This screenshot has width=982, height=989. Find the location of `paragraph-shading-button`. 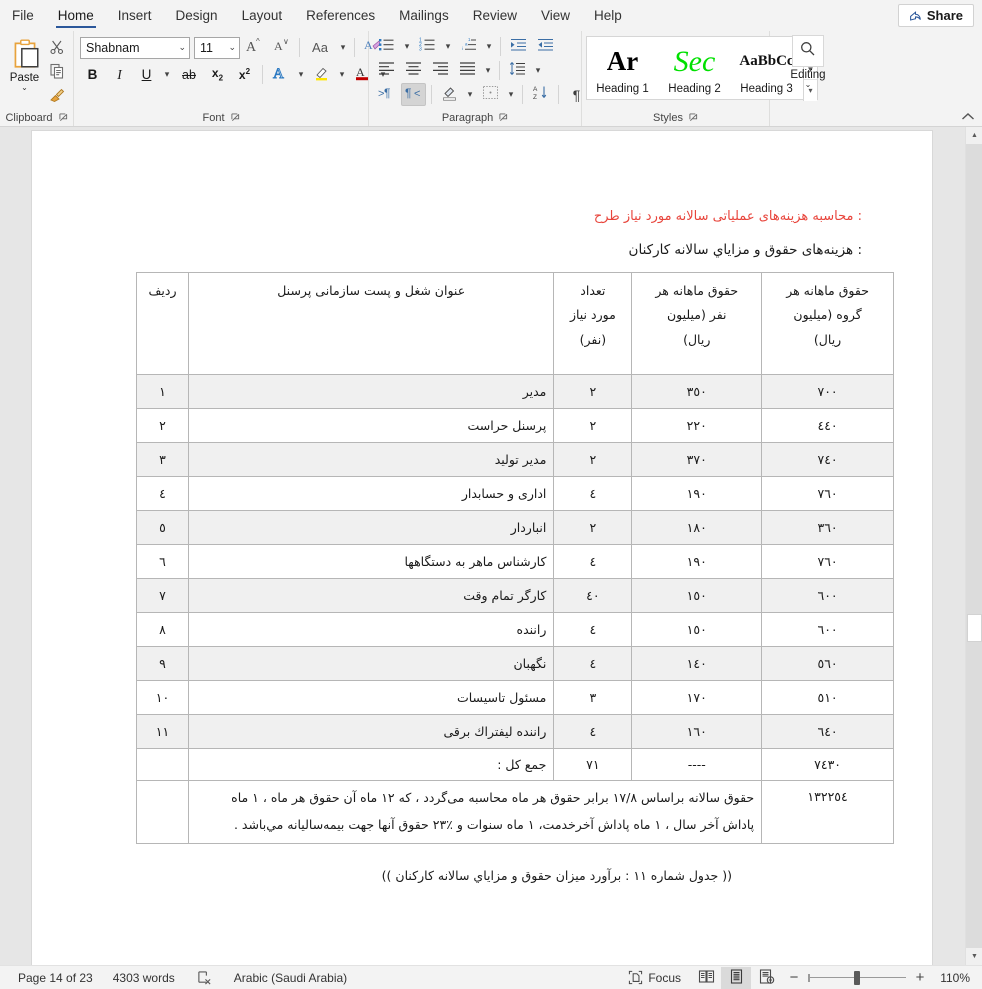

paragraph-shading-button is located at coordinates (449, 94).